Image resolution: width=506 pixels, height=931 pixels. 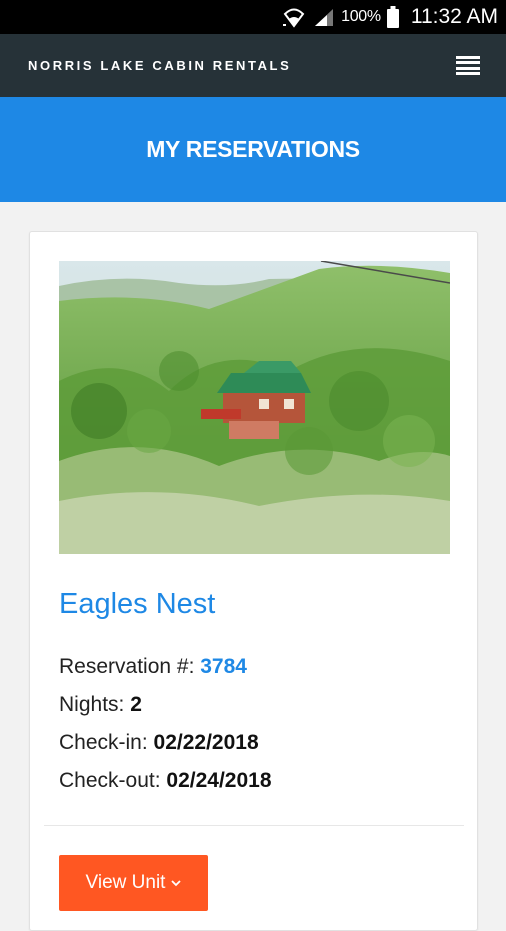 I want to click on brand-name: NORRIS LAKE CABIN RENTALS, so click(x=159, y=65).